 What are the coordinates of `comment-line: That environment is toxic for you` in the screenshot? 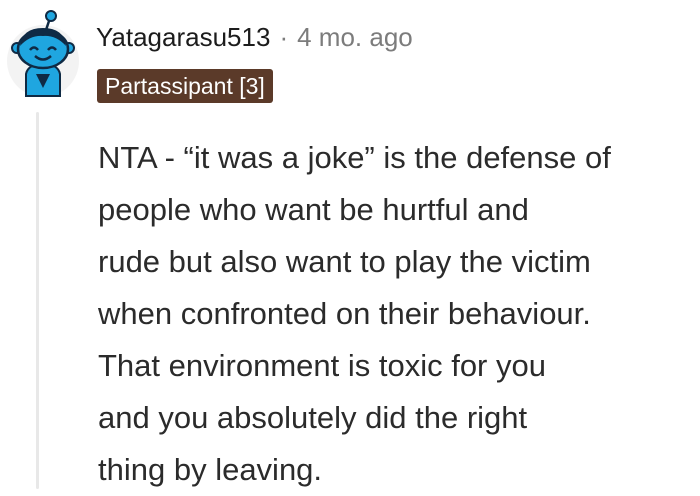 It's located at (322, 365).